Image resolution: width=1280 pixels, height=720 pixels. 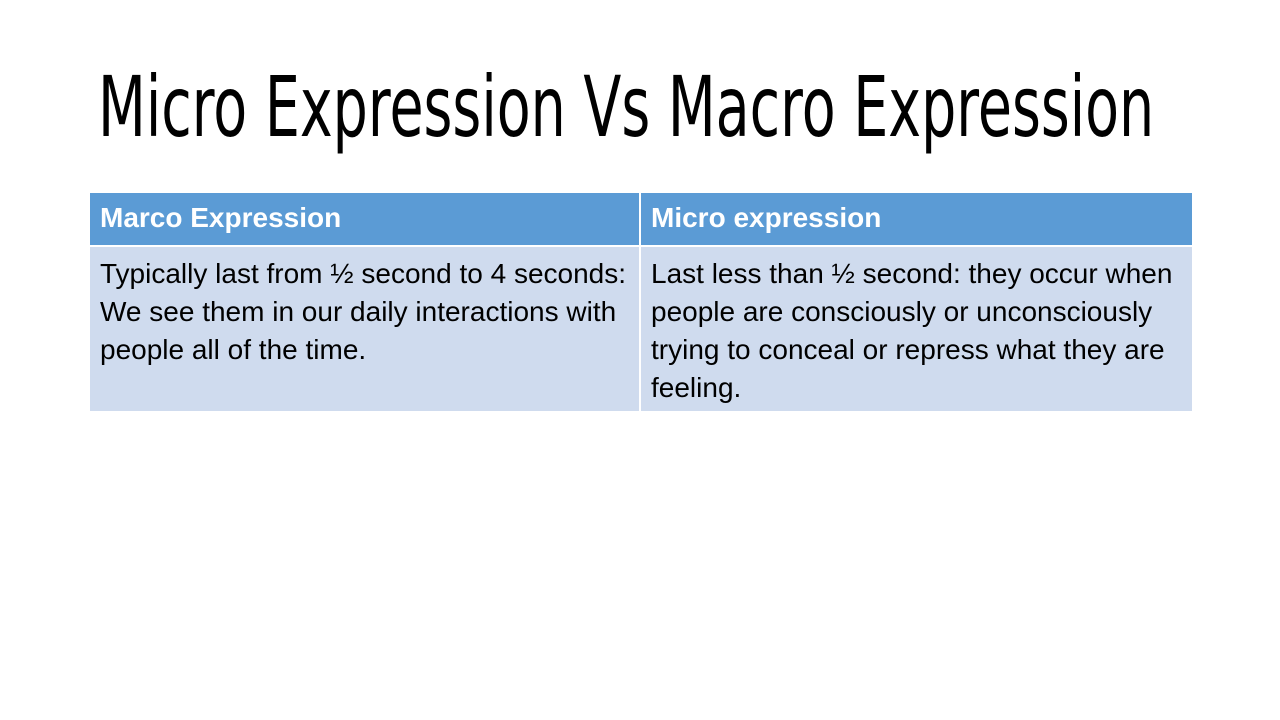 I want to click on column-header-macro: Marco Expression, so click(x=364, y=219).